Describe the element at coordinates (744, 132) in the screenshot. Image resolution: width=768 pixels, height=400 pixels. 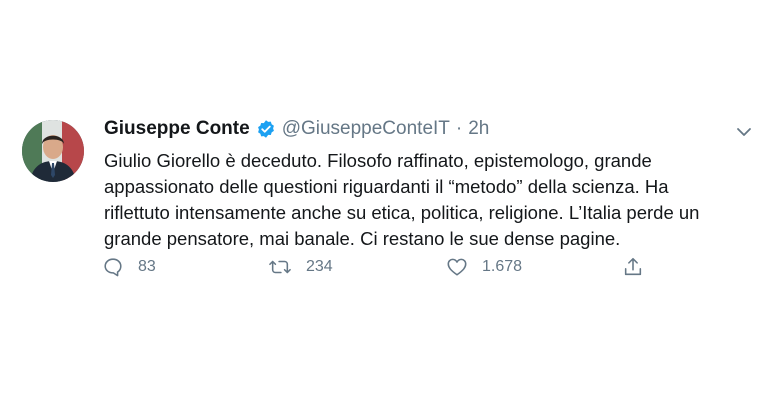
I see `chevron-down-icon` at that location.